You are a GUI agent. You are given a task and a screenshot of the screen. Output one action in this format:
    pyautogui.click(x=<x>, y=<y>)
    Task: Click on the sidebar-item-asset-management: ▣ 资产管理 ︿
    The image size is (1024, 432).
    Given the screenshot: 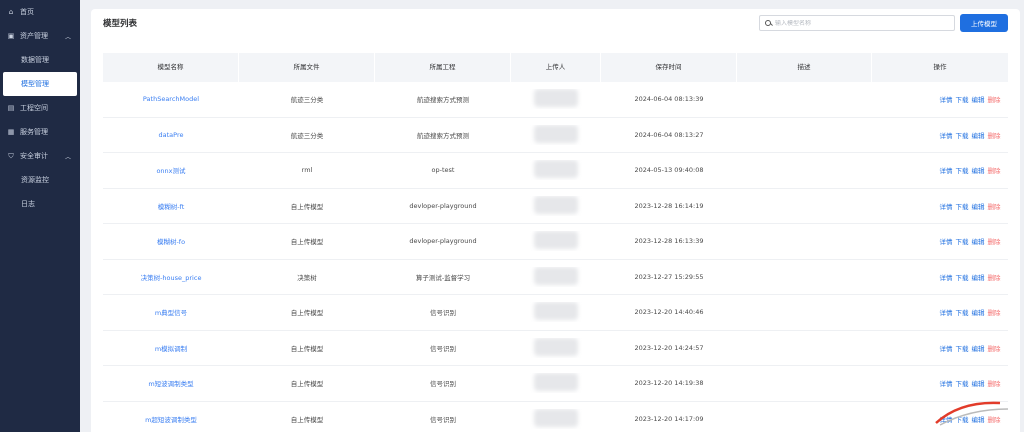 What is the action you would take?
    pyautogui.click(x=40, y=36)
    